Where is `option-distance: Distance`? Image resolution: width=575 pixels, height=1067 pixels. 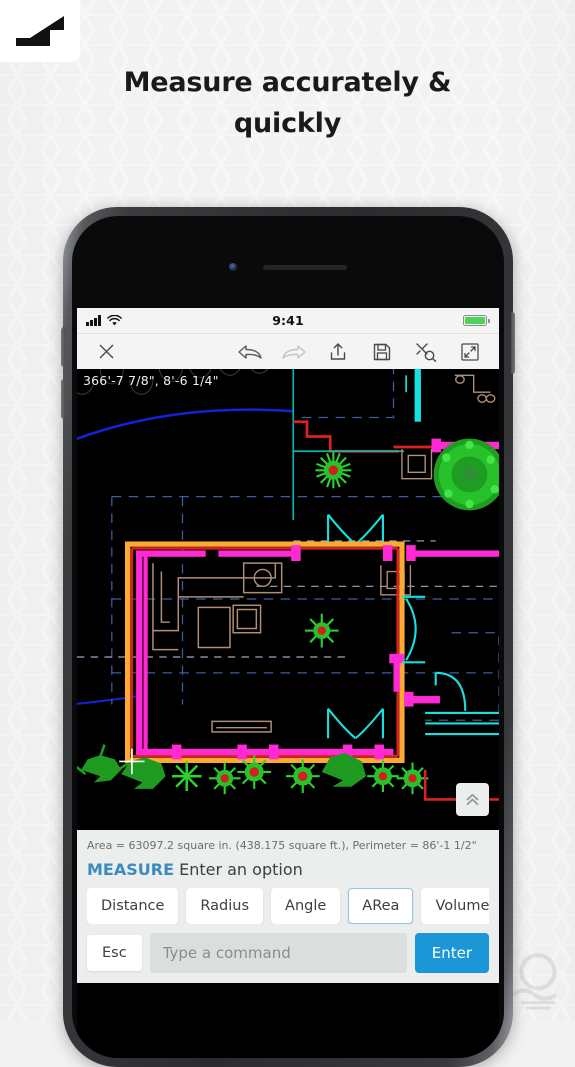 option-distance: Distance is located at coordinates (133, 906).